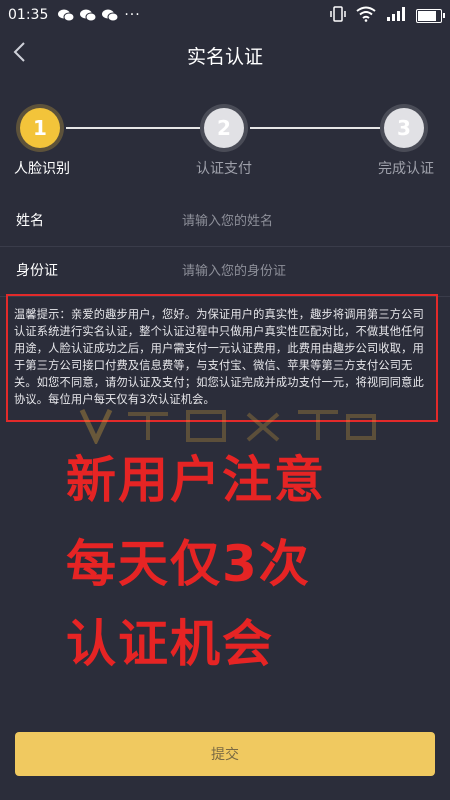 Image resolution: width=450 pixels, height=800 pixels. Describe the element at coordinates (406, 169) in the screenshot. I see `step-3-label: 完成认证` at that location.